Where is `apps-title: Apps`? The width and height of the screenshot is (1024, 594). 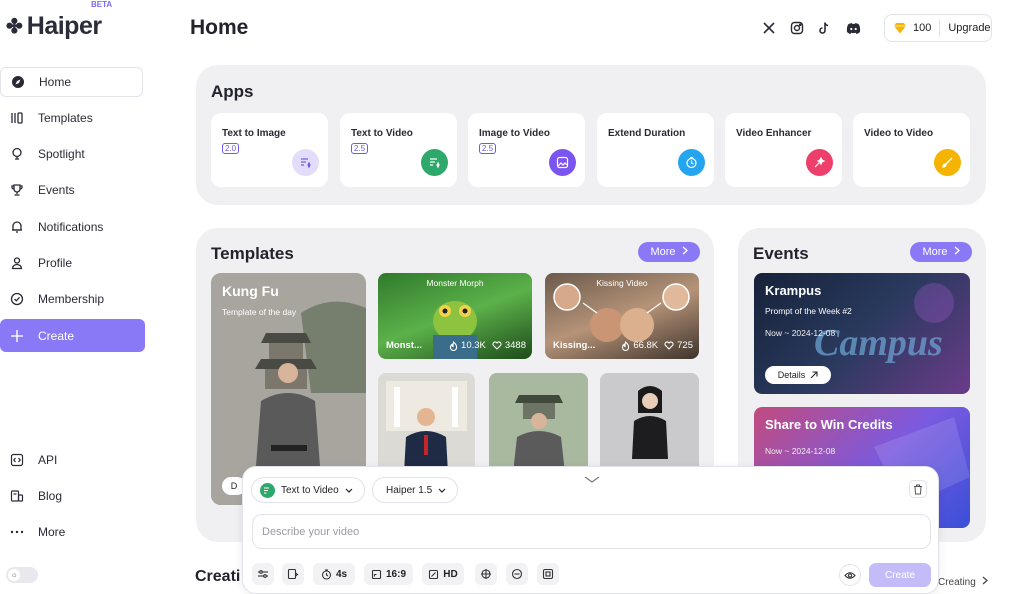 apps-title: Apps is located at coordinates (232, 91).